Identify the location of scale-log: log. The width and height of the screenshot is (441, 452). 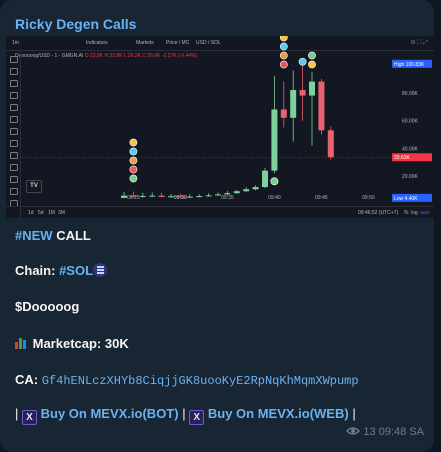
(414, 213).